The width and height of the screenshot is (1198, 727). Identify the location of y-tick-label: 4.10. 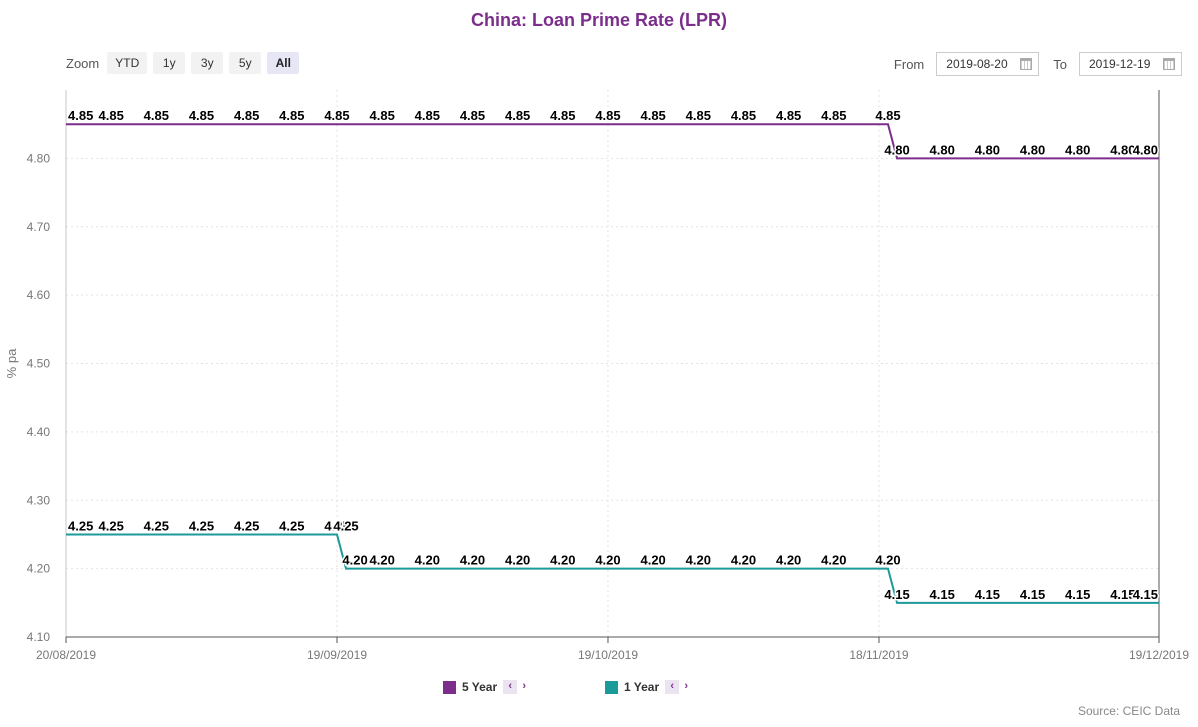
(39, 637).